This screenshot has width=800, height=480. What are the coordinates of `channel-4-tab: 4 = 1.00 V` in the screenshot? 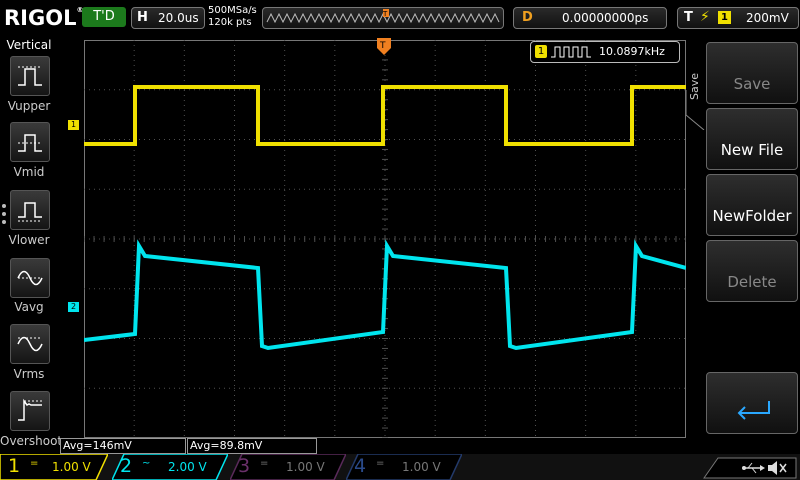 It's located at (404, 467).